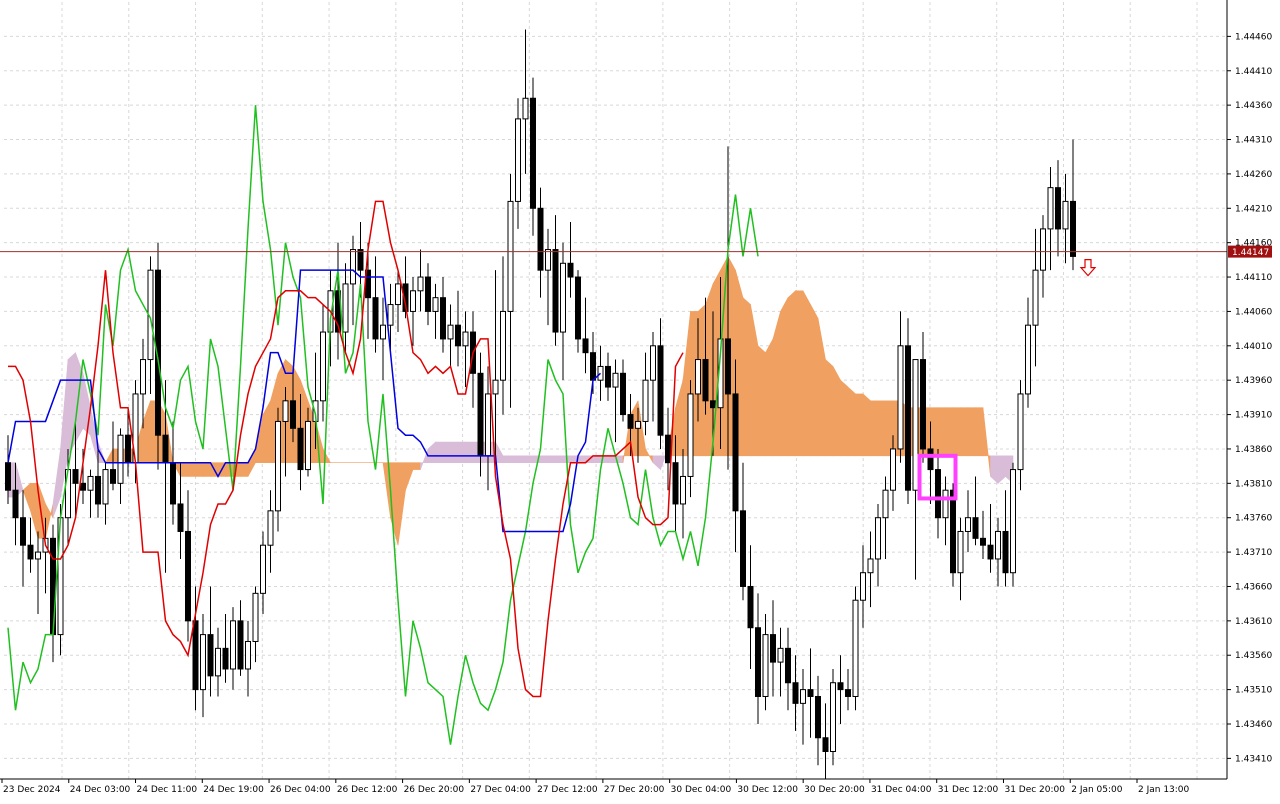  What do you see at coordinates (434, 790) in the screenshot?
I see `time-tick-label: 26 Dec 20:00` at bounding box center [434, 790].